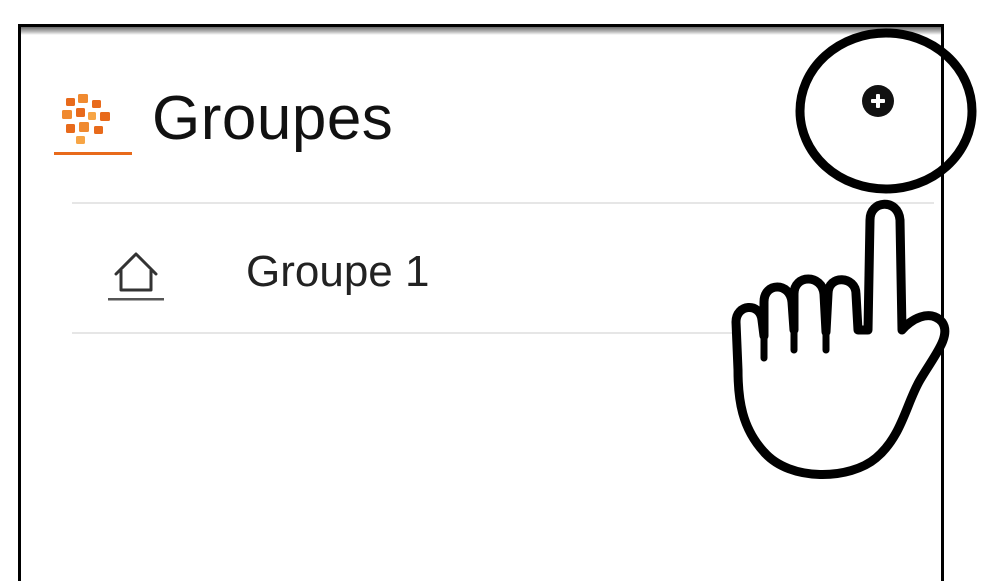  I want to click on add-group-button, so click(878, 101).